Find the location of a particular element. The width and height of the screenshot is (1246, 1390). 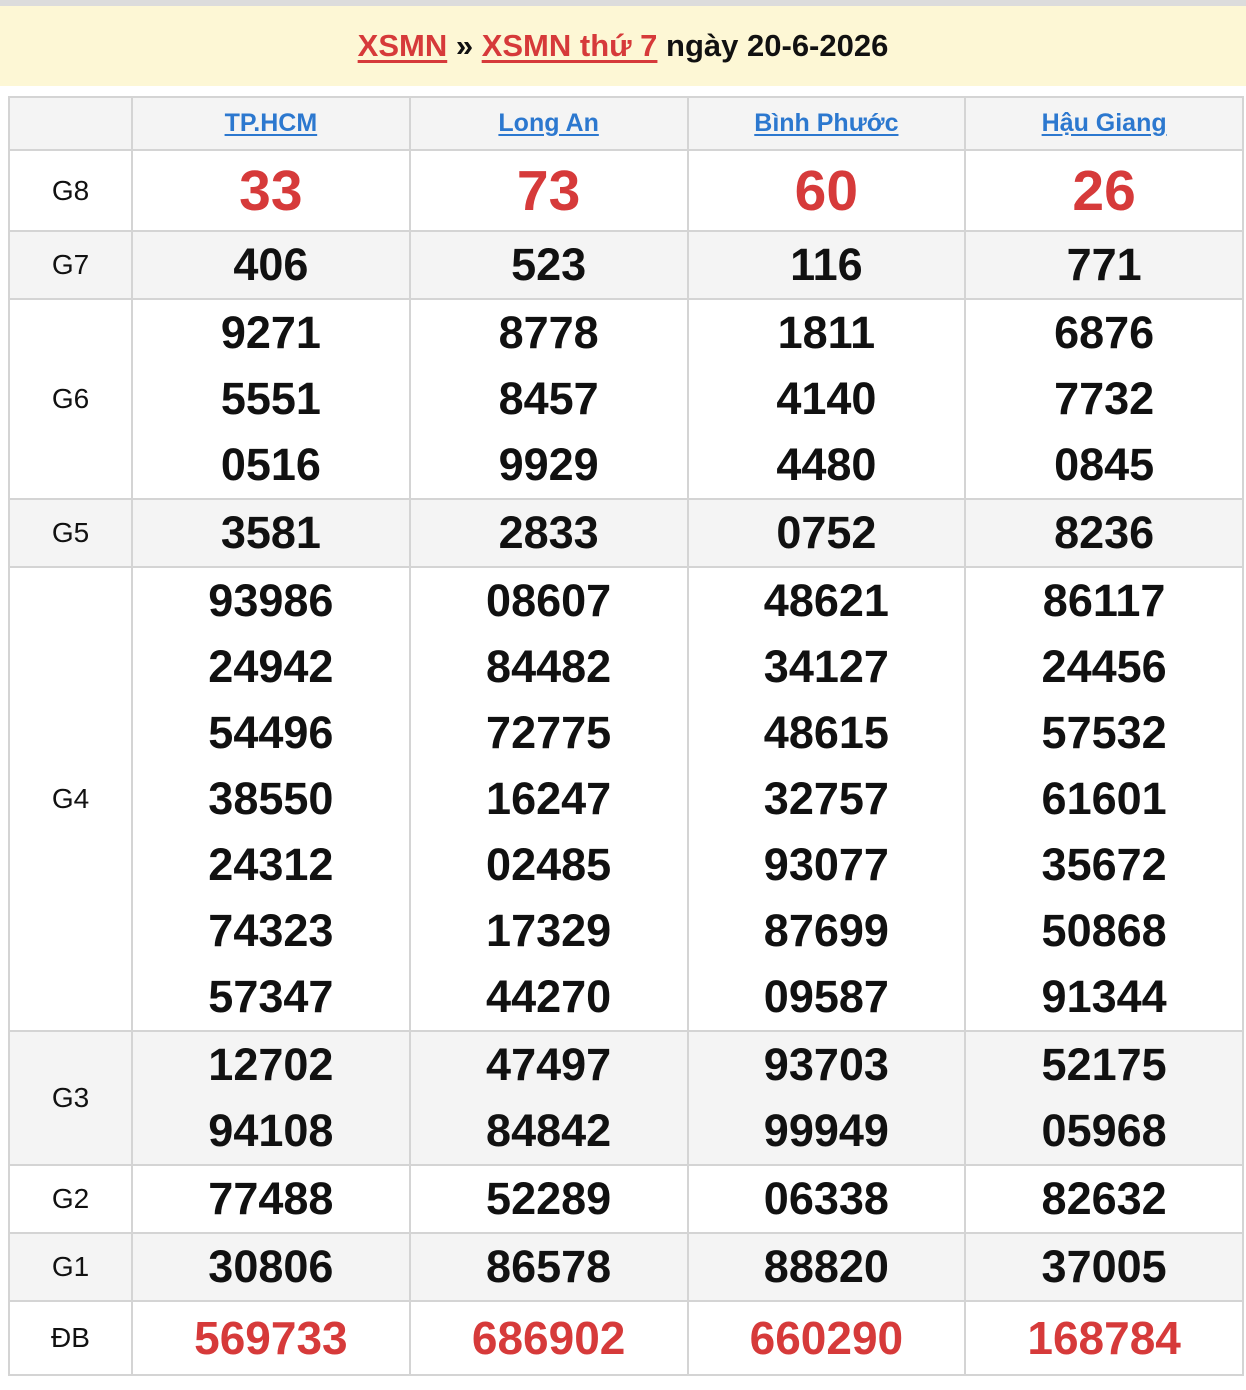

province-link-long-an: Long An is located at coordinates (548, 123).